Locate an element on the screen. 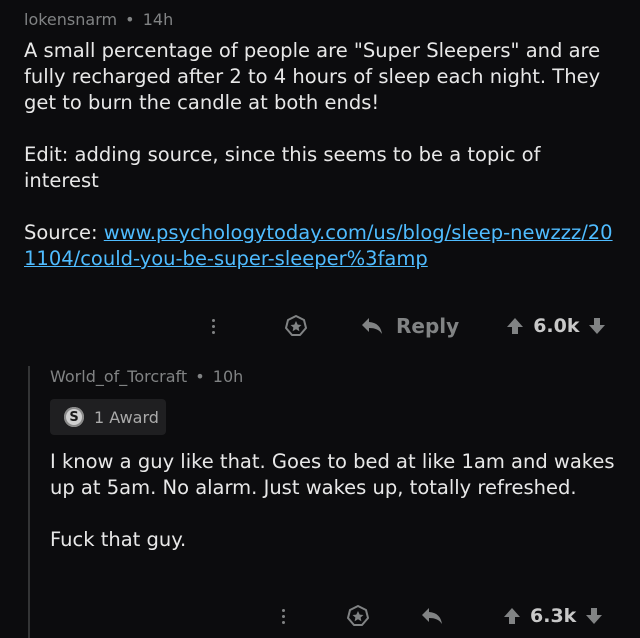 The width and height of the screenshot is (640, 638). vote-score: 6.3k is located at coordinates (553, 616).